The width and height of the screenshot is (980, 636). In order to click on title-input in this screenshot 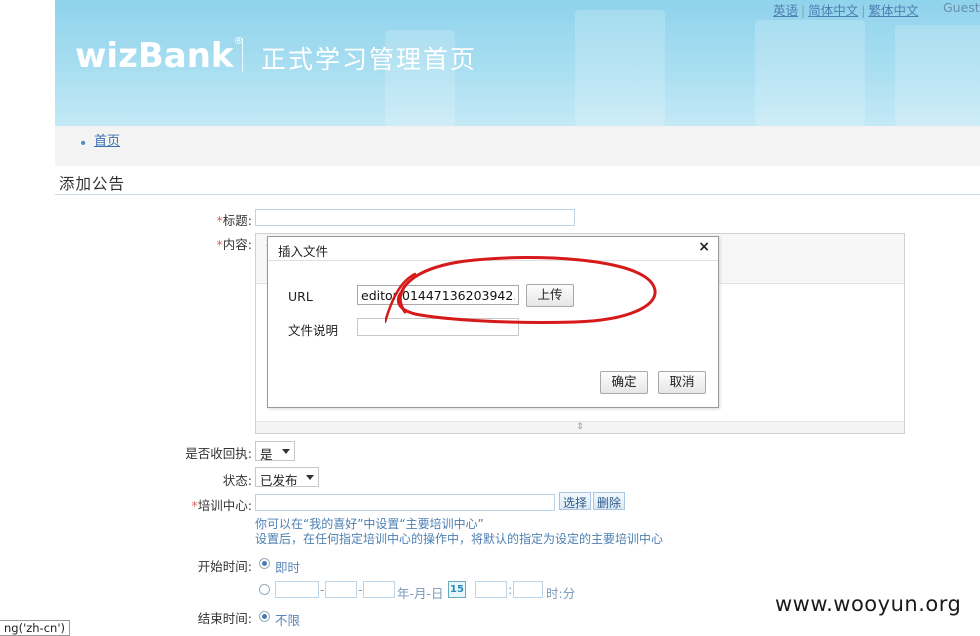, I will do `click(415, 217)`.